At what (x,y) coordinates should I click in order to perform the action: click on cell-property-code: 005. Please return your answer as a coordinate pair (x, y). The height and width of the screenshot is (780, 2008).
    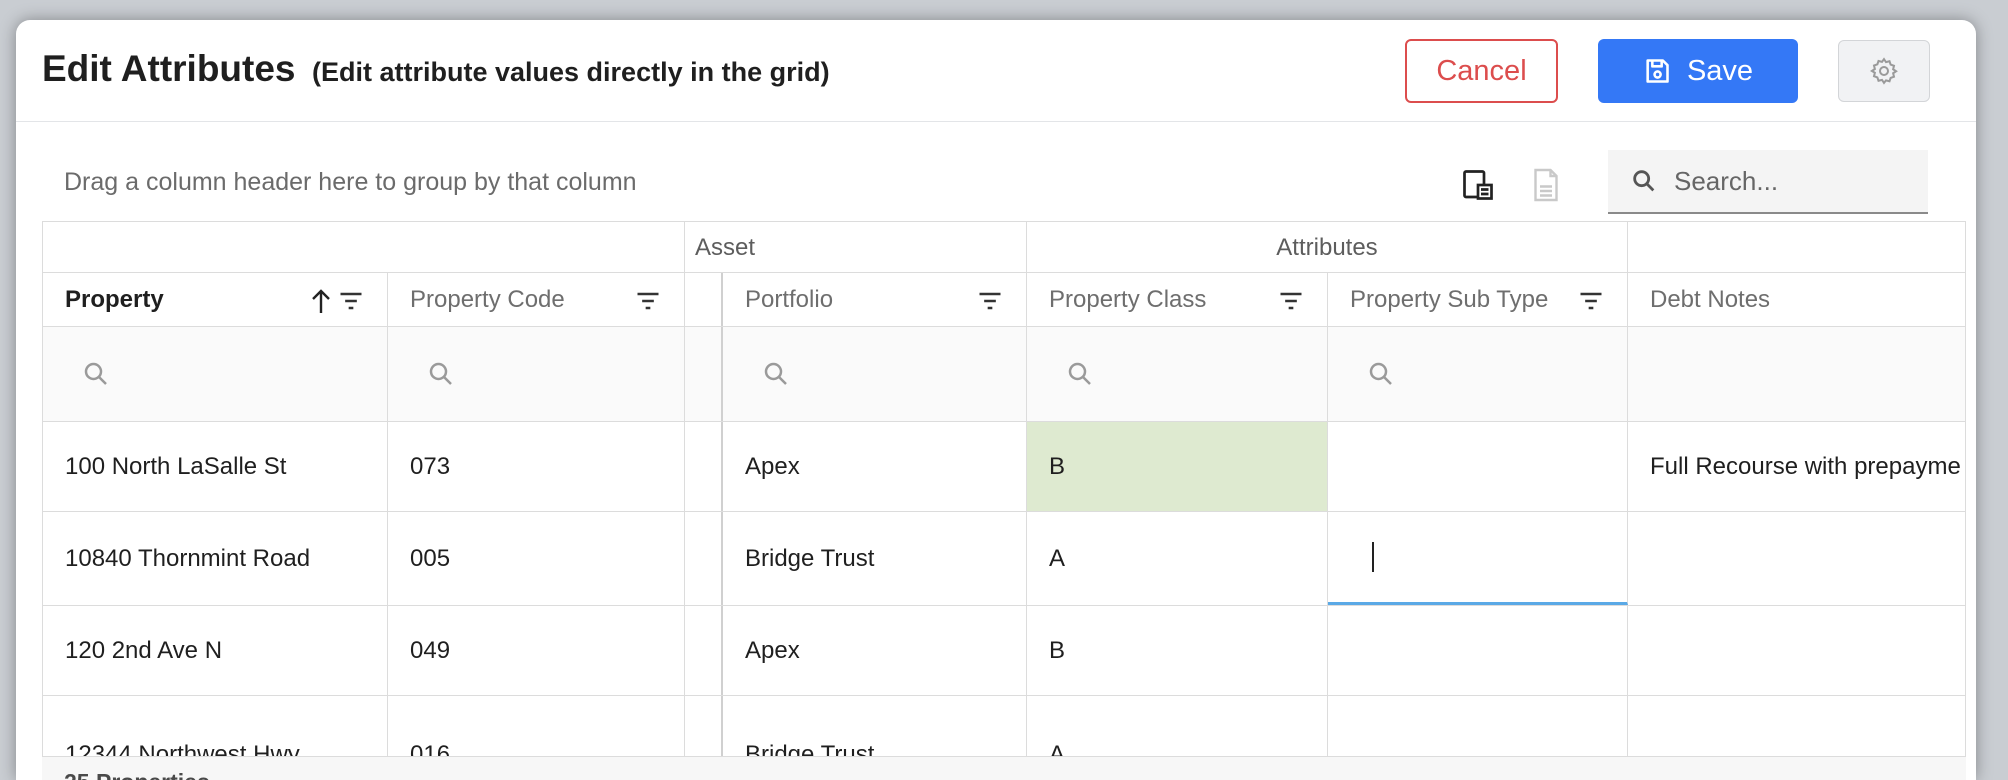
    Looking at the image, I should click on (536, 558).